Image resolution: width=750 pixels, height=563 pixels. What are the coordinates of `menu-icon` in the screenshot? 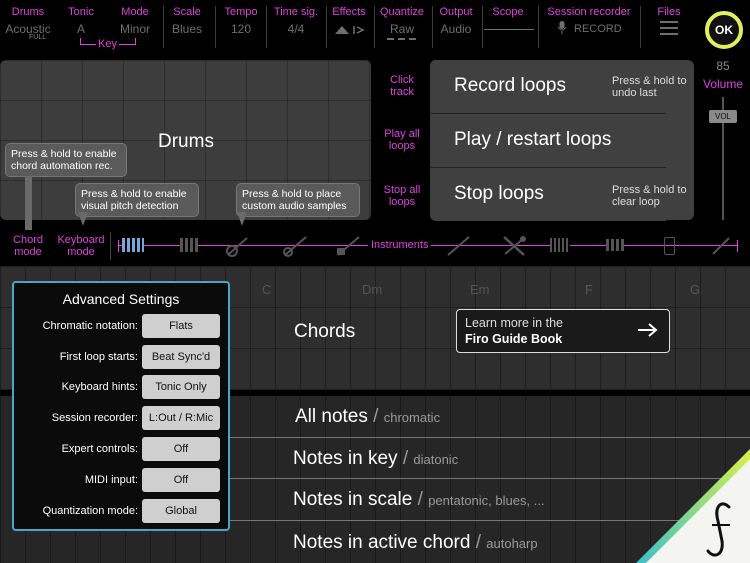 It's located at (669, 28).